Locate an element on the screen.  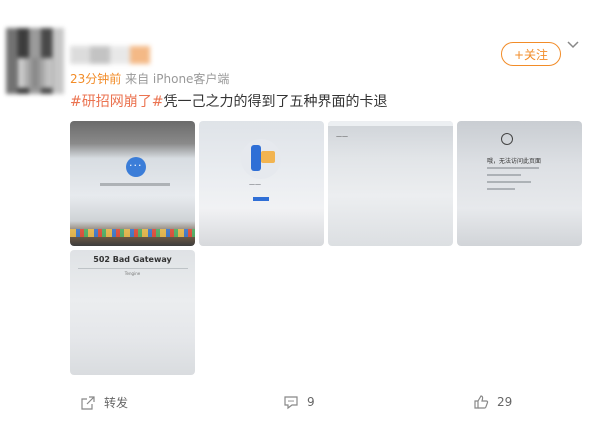
repost-icon is located at coordinates (88, 402).